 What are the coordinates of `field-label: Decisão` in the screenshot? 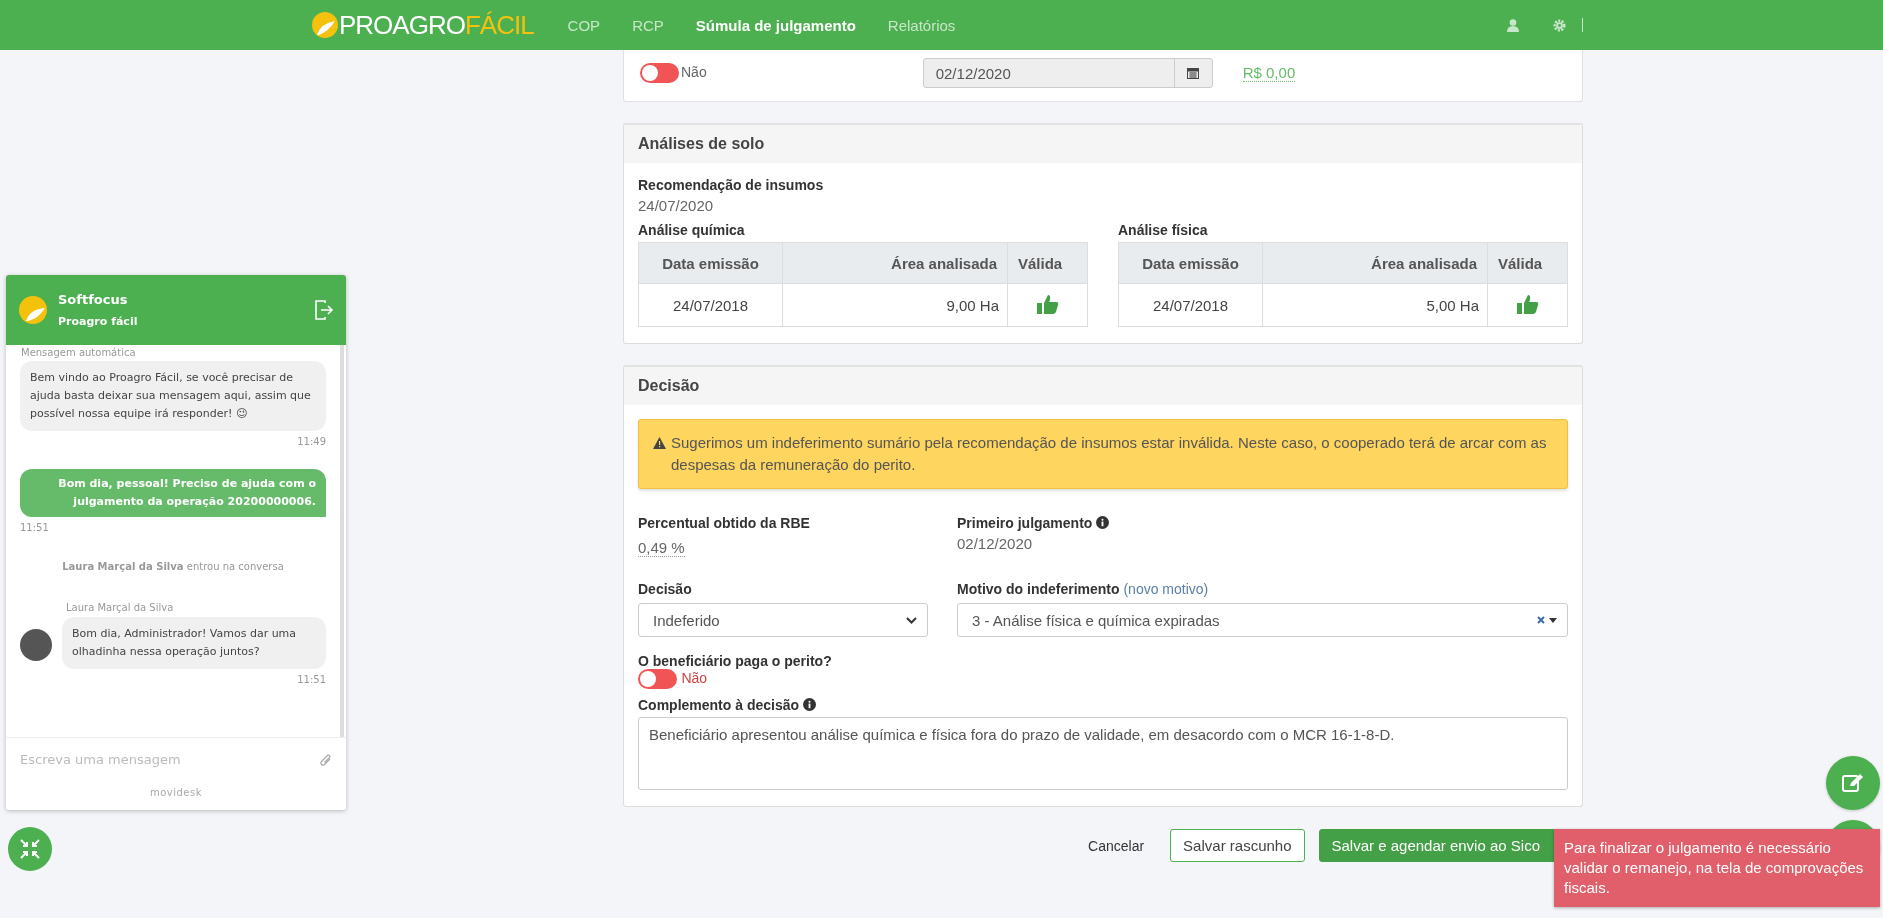 It's located at (665, 589).